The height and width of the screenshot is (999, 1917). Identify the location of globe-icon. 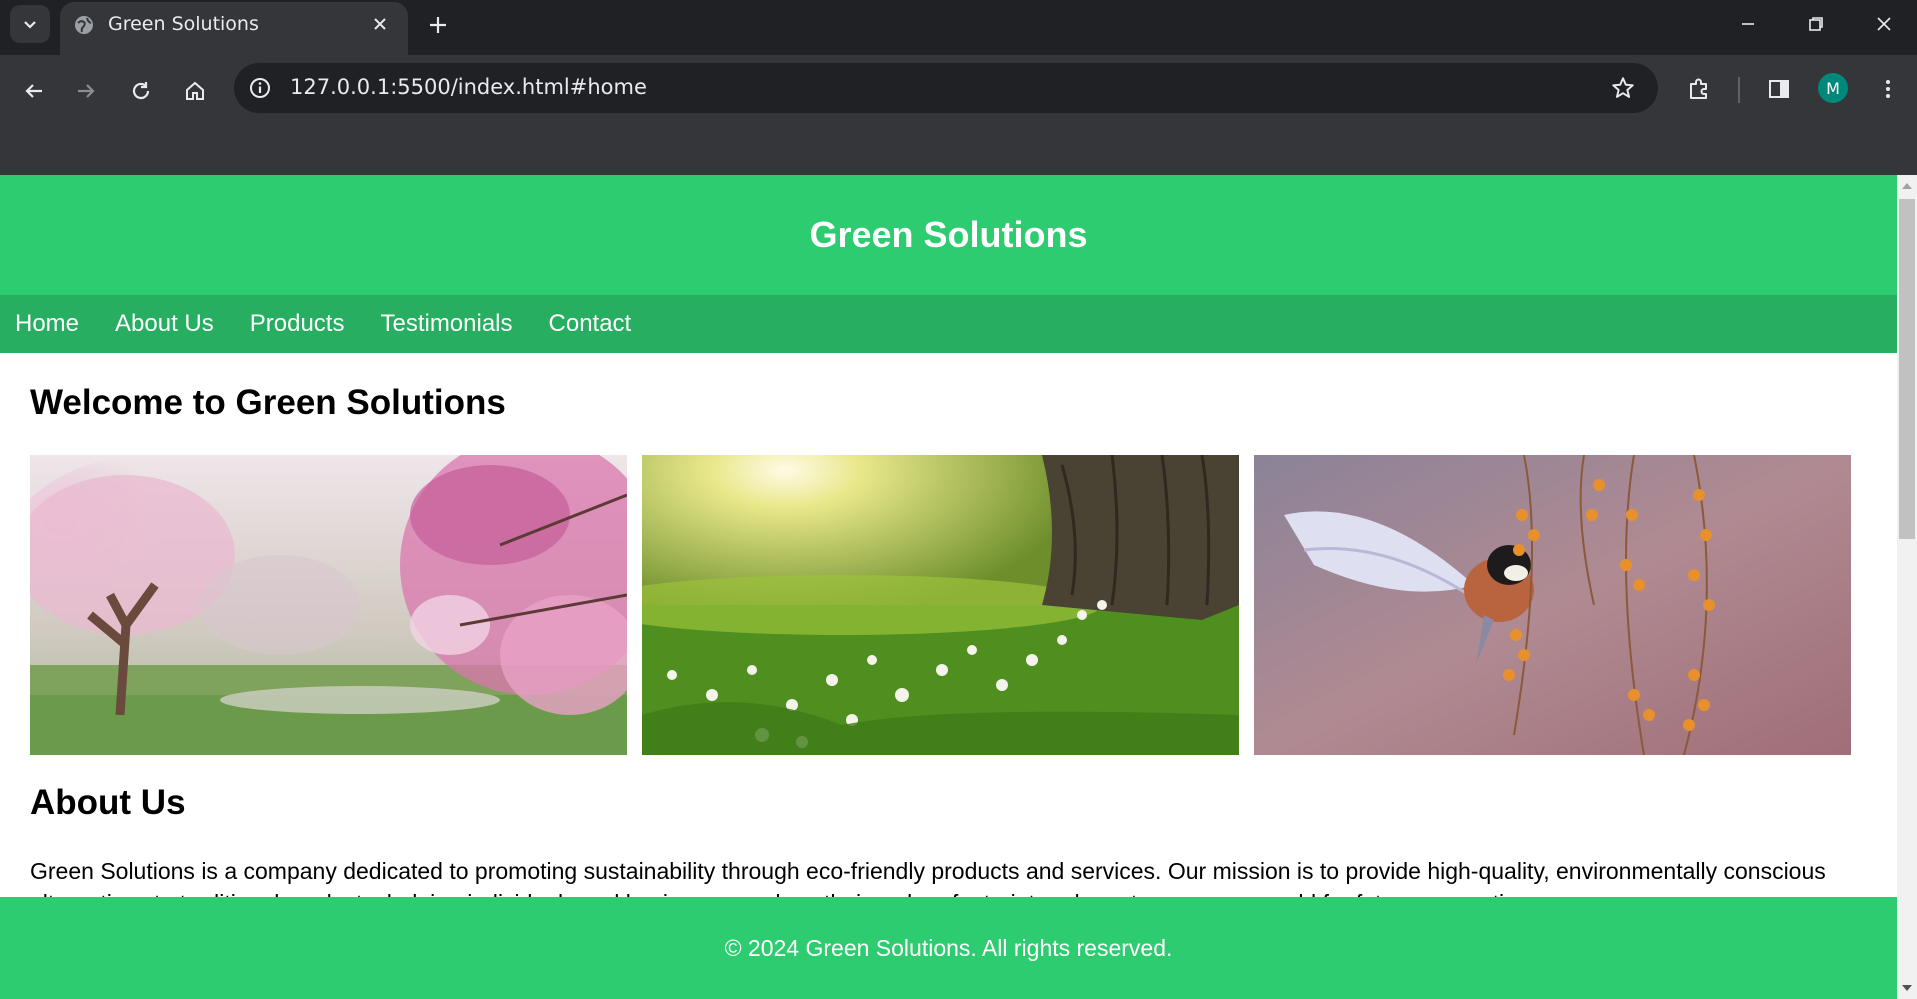
(84, 25).